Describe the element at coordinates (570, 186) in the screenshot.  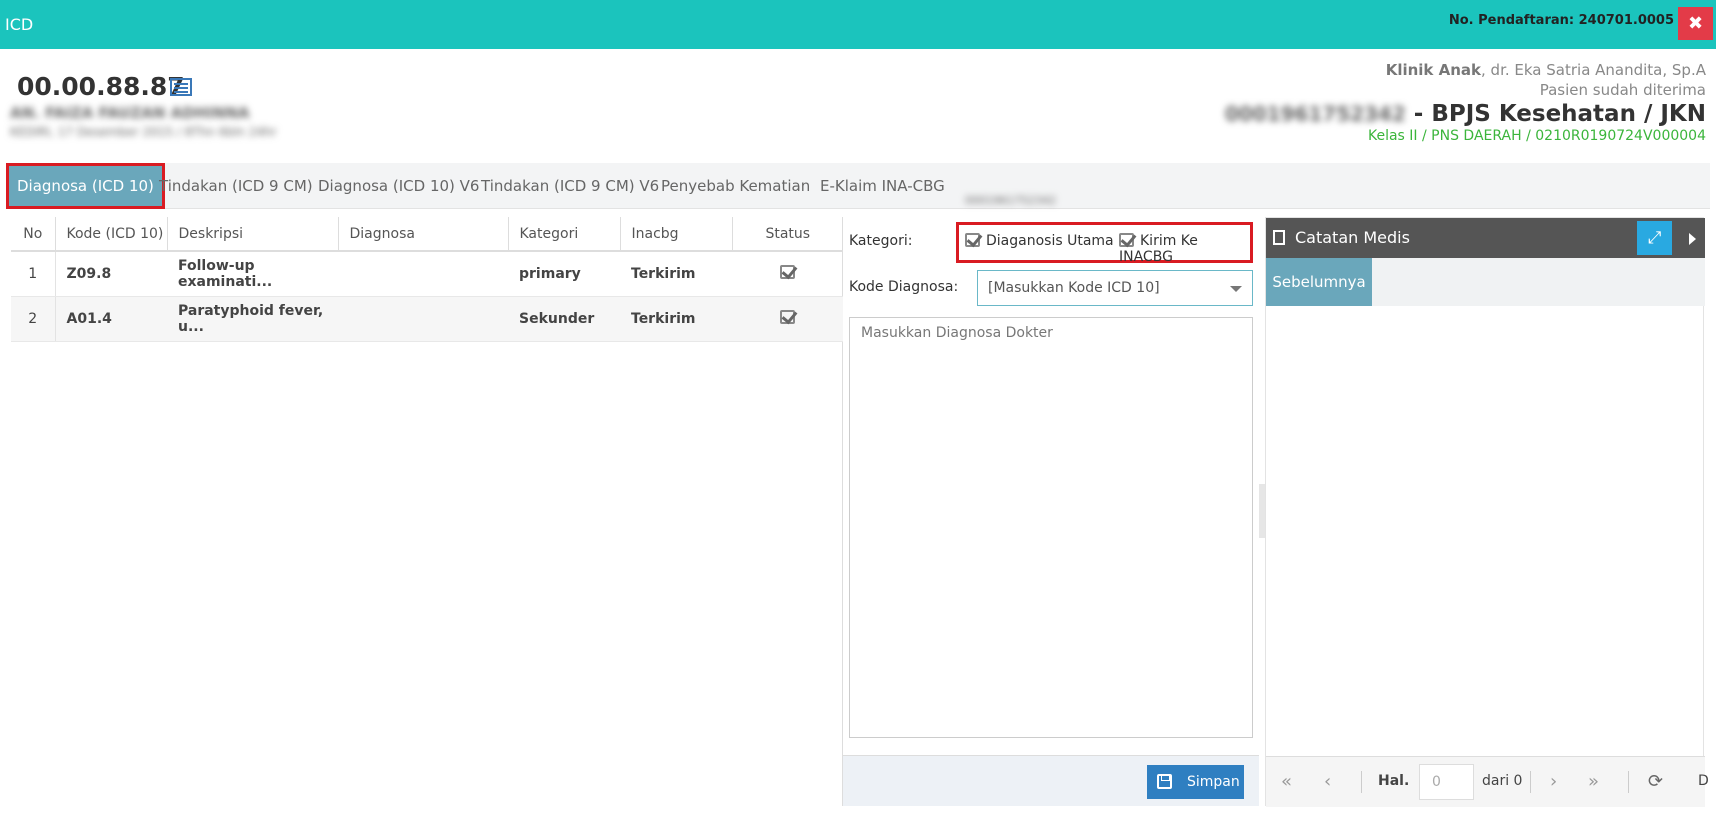
I see `tab-tindakan-icd9-v6: Tindakan (ICD 9 CM) V6` at that location.